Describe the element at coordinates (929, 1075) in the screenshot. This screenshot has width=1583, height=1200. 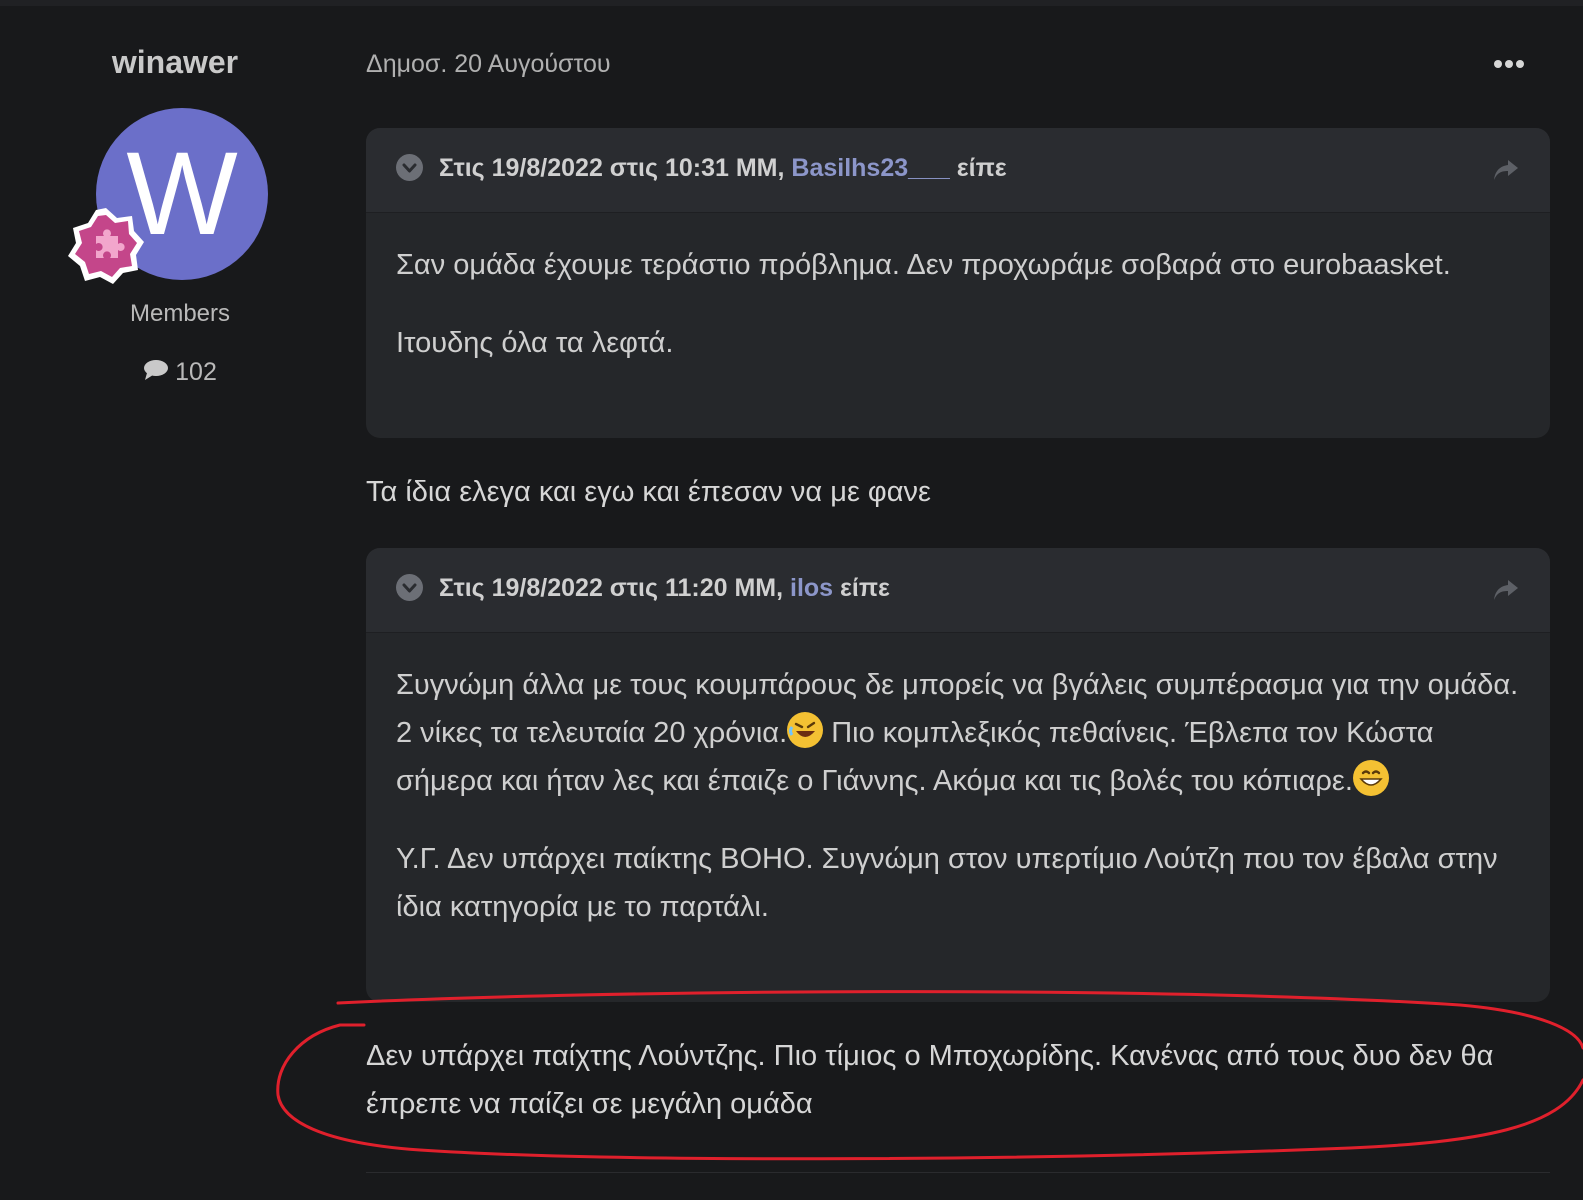
I see `red-circle-annotation` at that location.